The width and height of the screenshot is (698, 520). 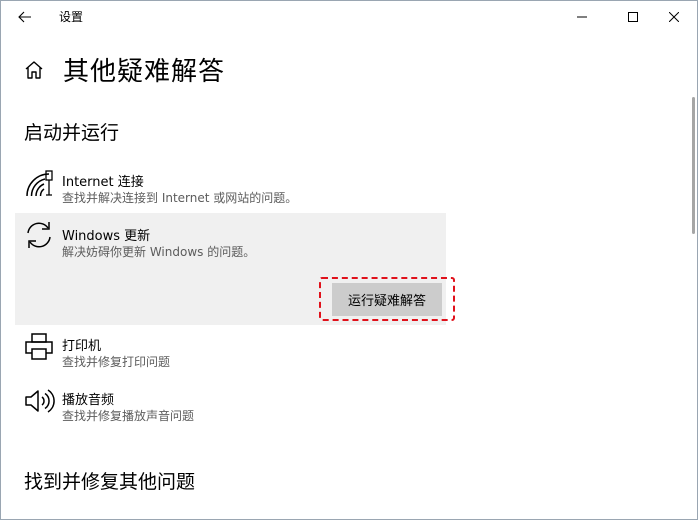 What do you see at coordinates (387, 299) in the screenshot?
I see `run-troubleshooter-button: 运行疑难解答` at bounding box center [387, 299].